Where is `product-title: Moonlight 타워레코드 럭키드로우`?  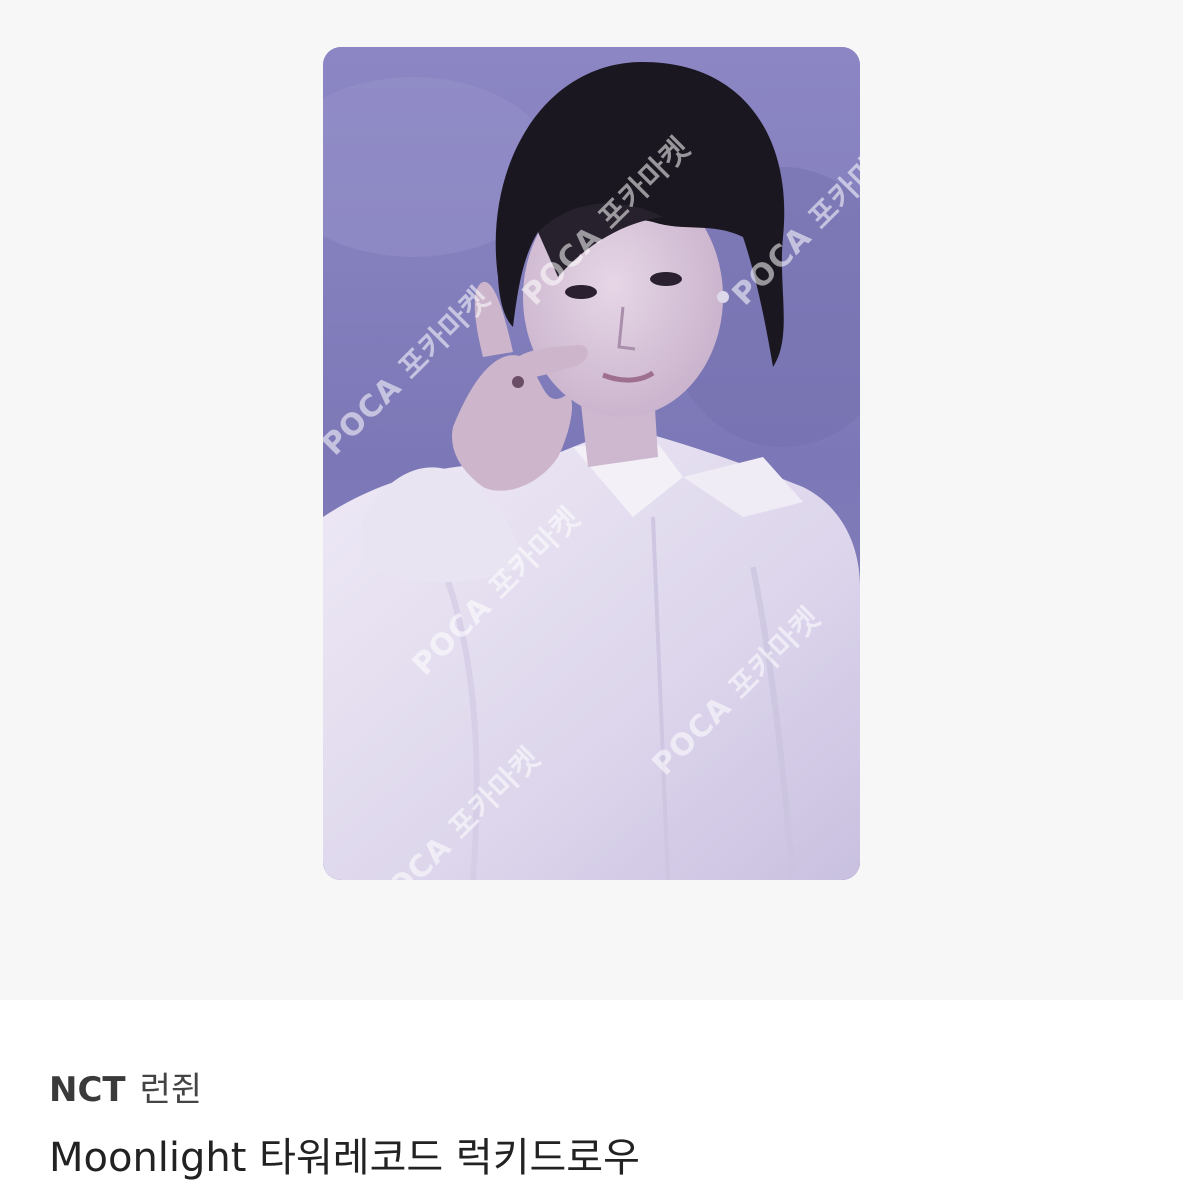
product-title: Moonlight 타워레코드 럭키드로우 is located at coordinates (344, 1158).